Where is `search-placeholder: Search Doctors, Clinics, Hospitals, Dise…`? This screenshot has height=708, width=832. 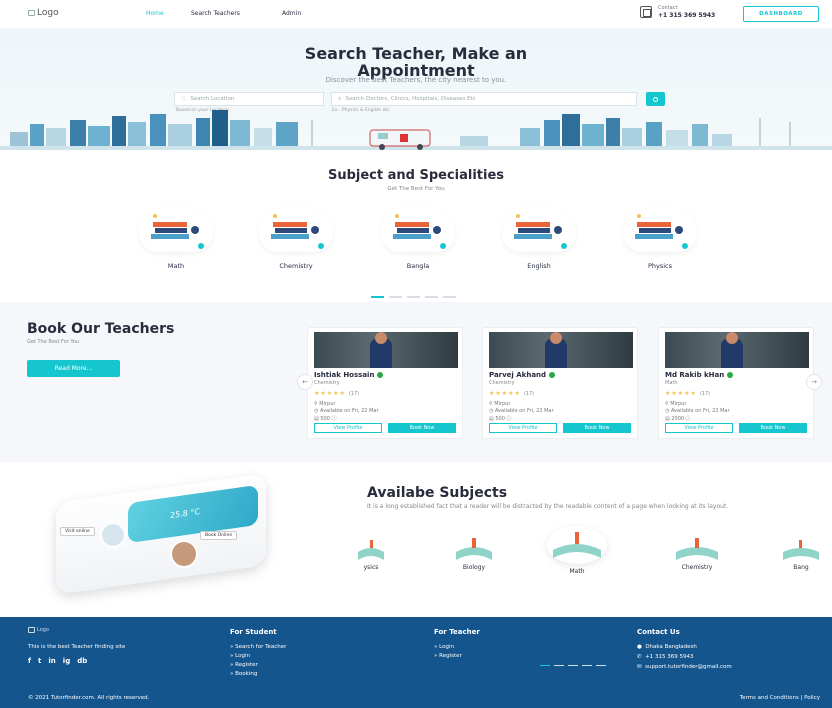 search-placeholder: Search Doctors, Clinics, Hospitals, Dise… is located at coordinates (410, 99).